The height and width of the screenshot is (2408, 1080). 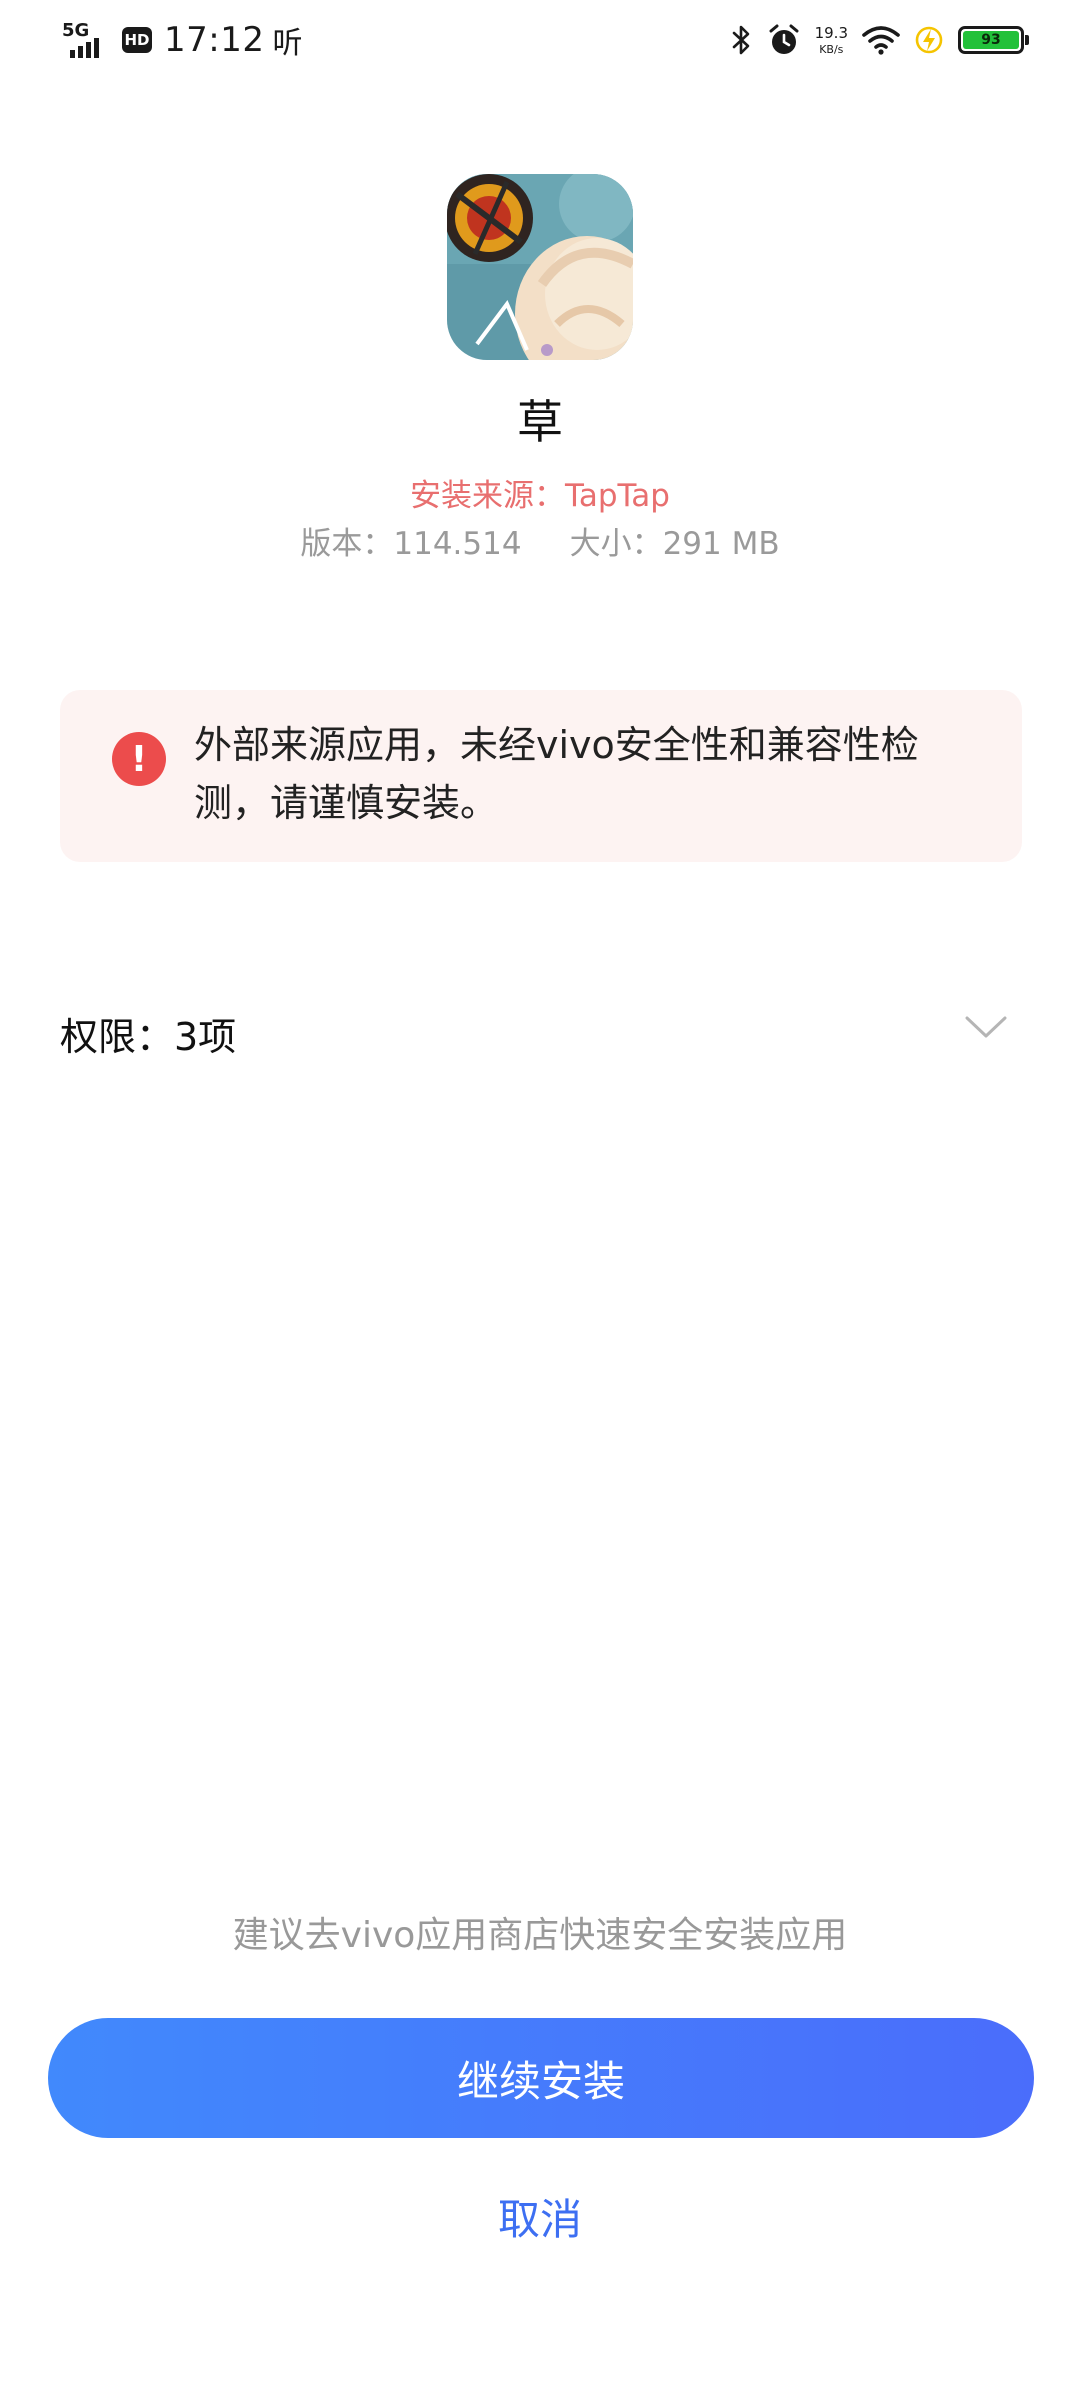 I want to click on signal-indicator: 5G, so click(x=87, y=40).